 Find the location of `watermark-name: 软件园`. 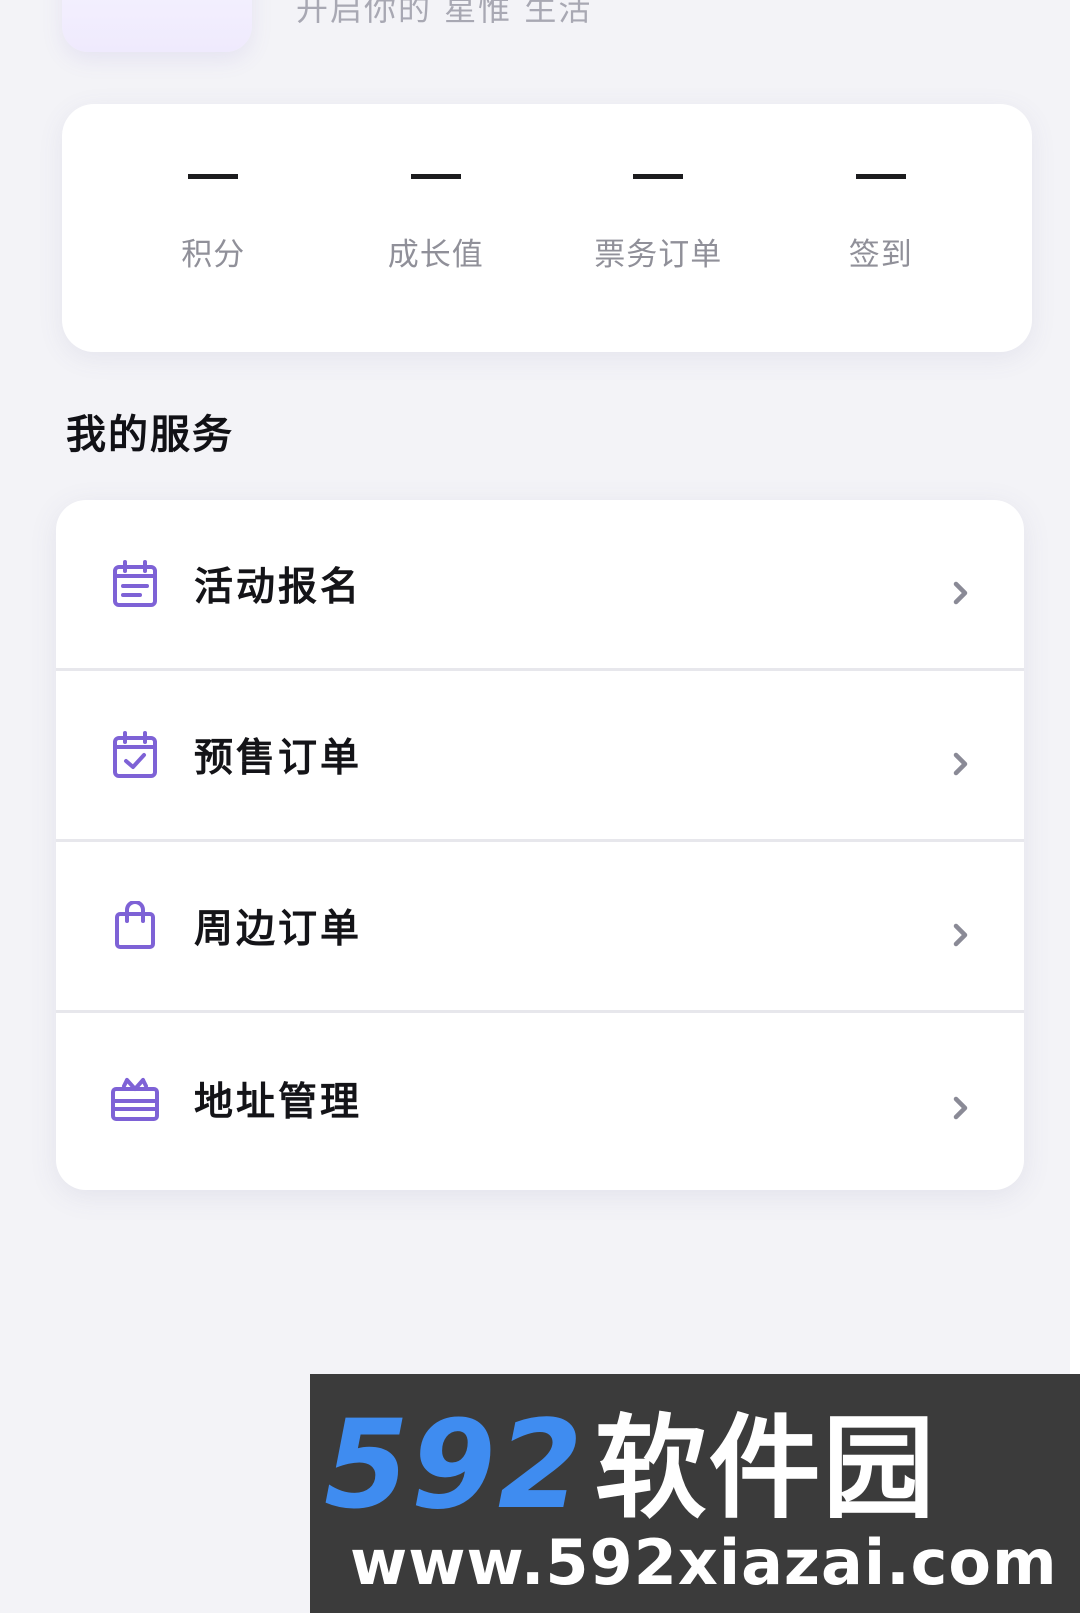

watermark-name: 软件园 is located at coordinates (765, 1469).